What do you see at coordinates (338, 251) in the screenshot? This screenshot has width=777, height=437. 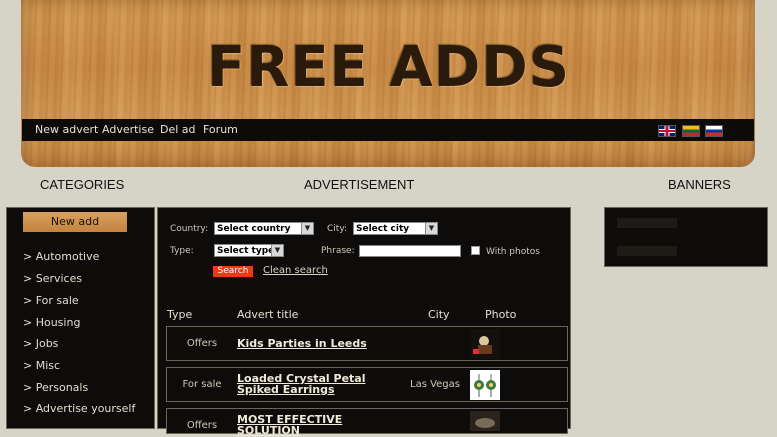 I see `phrase-label: Phrase:` at bounding box center [338, 251].